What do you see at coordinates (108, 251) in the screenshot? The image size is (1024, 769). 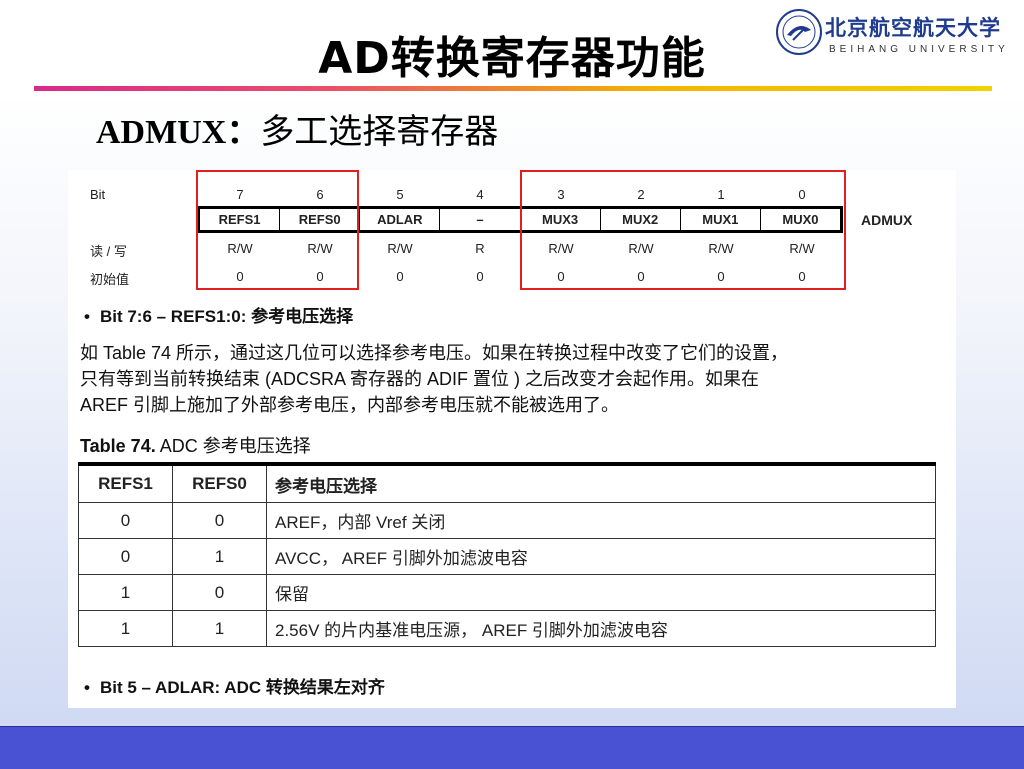 I see `rw-label: 读 / 写` at bounding box center [108, 251].